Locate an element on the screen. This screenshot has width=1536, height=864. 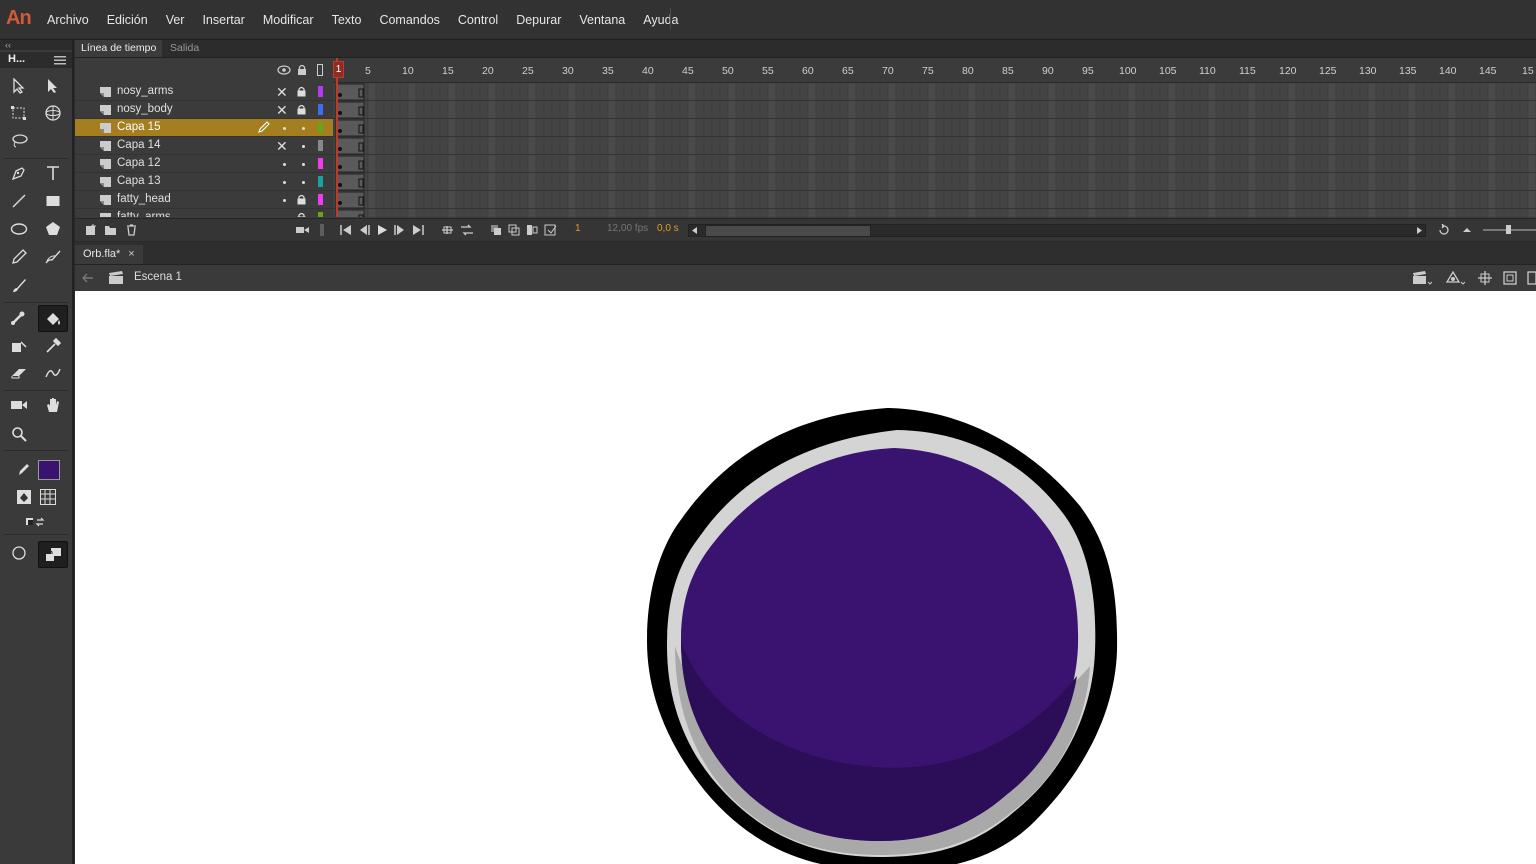
swap-colors-icon is located at coordinates (36, 522).